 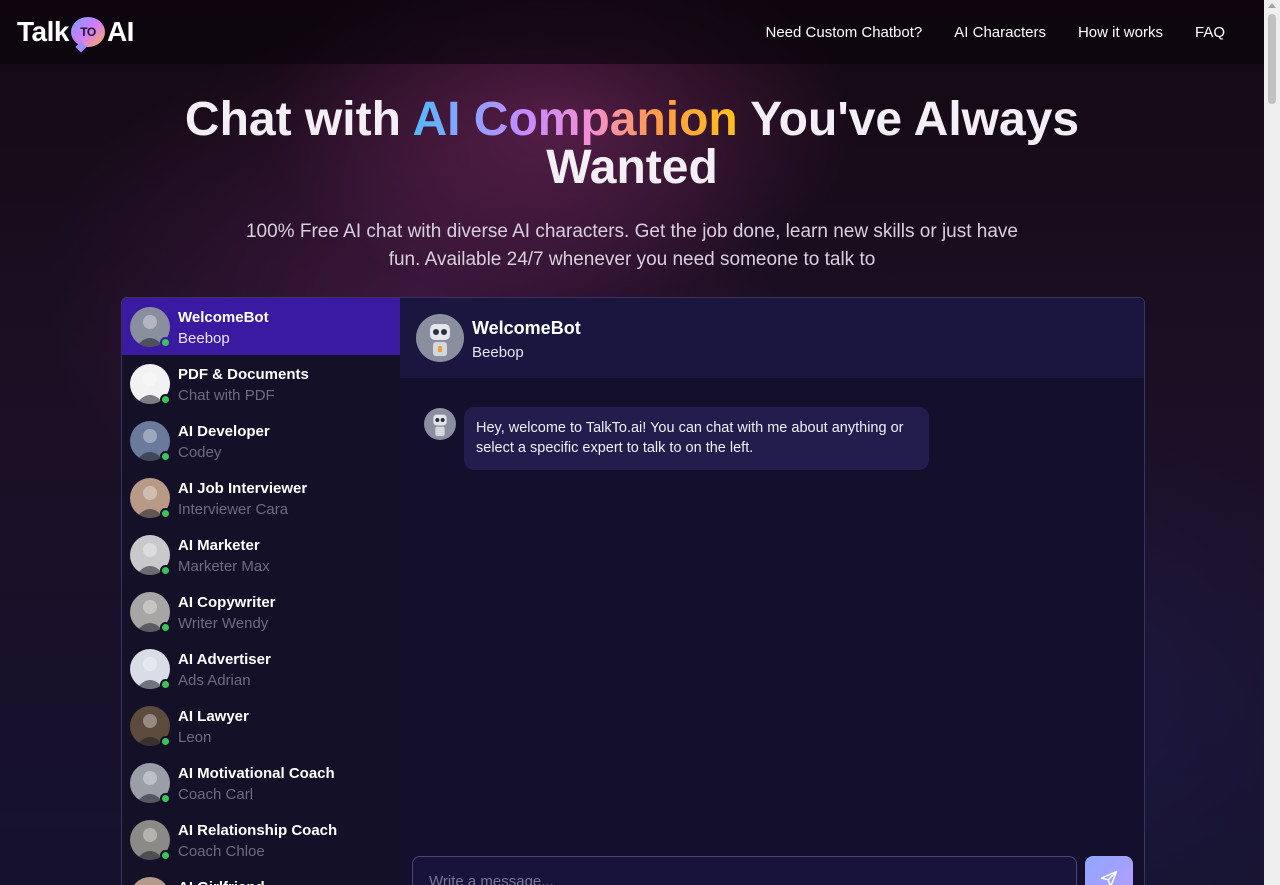 I want to click on sidebar-contact: AI Developer Codey, so click(x=261, y=440).